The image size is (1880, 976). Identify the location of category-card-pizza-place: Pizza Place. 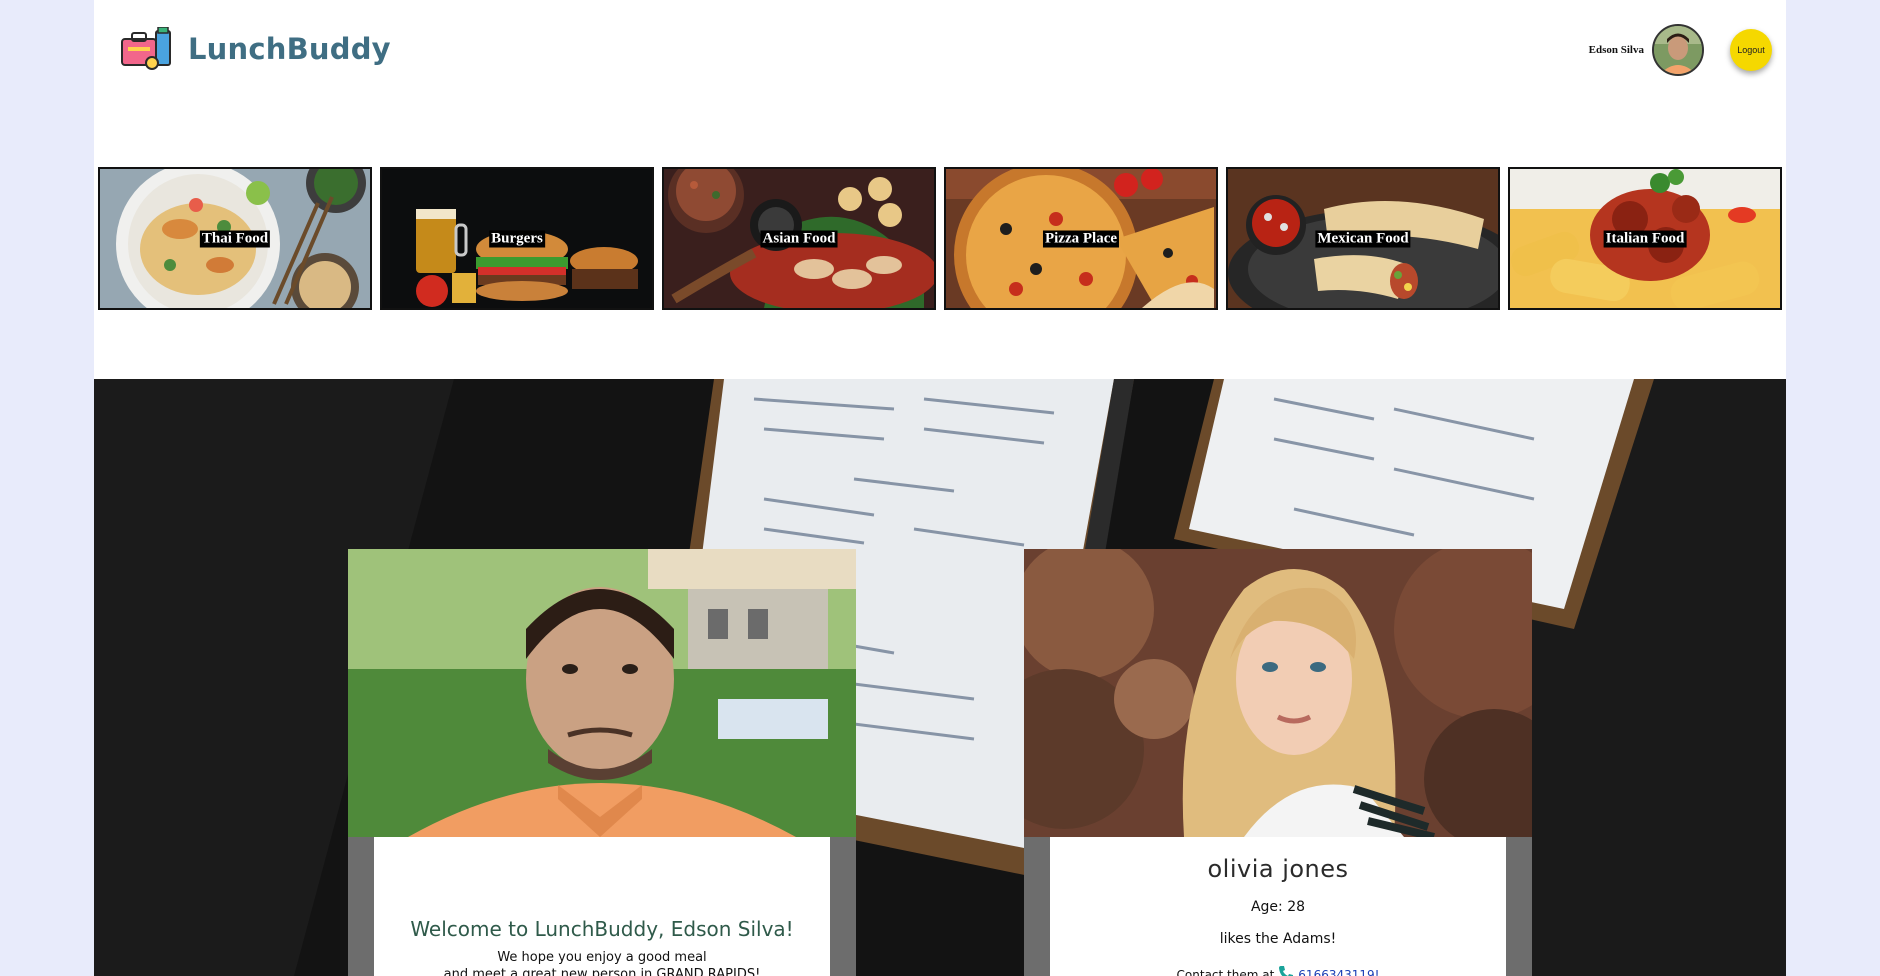
(1081, 238).